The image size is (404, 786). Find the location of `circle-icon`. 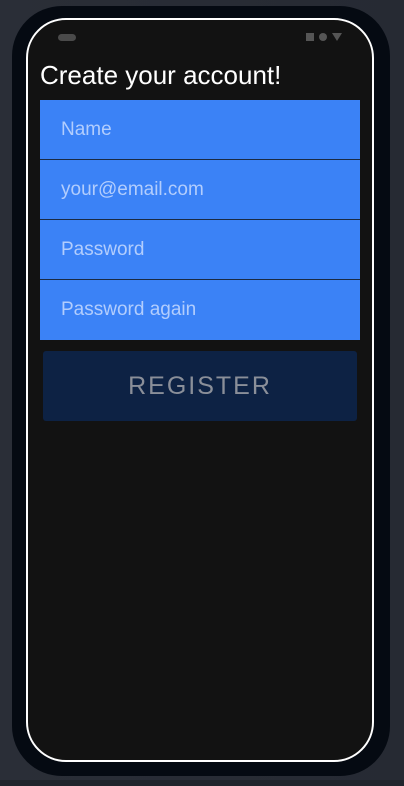

circle-icon is located at coordinates (323, 37).